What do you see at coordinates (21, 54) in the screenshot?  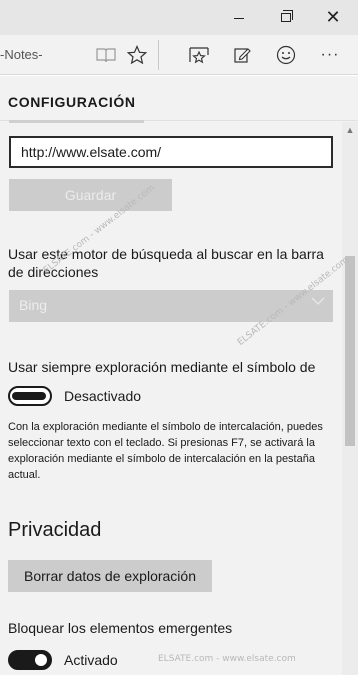 I see `tab-title: -Notes-` at bounding box center [21, 54].